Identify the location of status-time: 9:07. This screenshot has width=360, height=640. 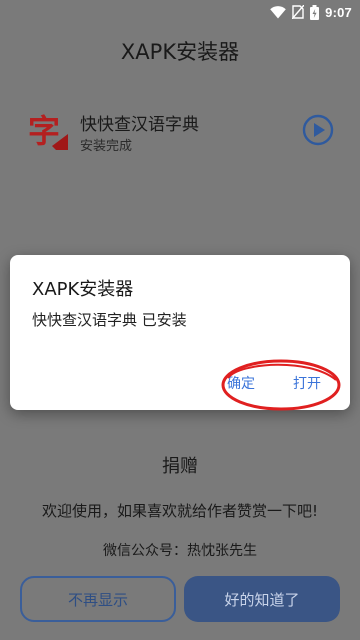
(338, 12).